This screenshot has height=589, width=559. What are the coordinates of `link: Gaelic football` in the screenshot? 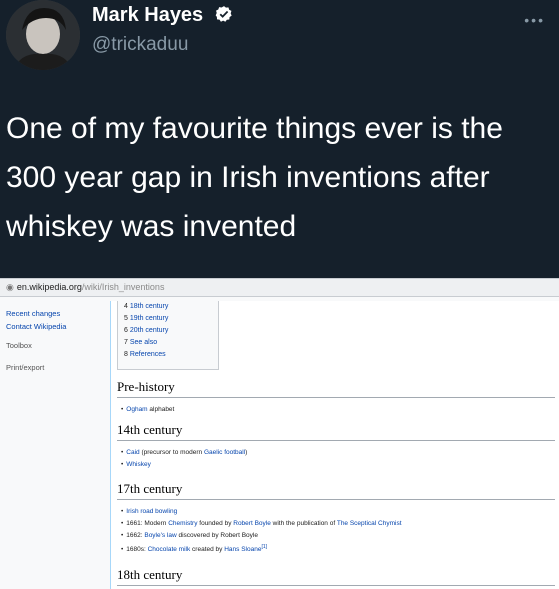 It's located at (224, 452).